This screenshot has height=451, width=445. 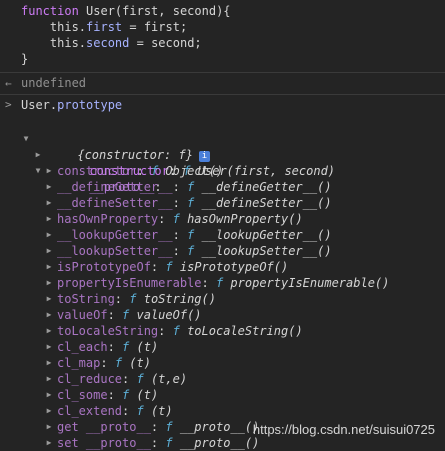 I want to click on proto-item: ▶ constructor: f Object(), so click(x=222, y=171).